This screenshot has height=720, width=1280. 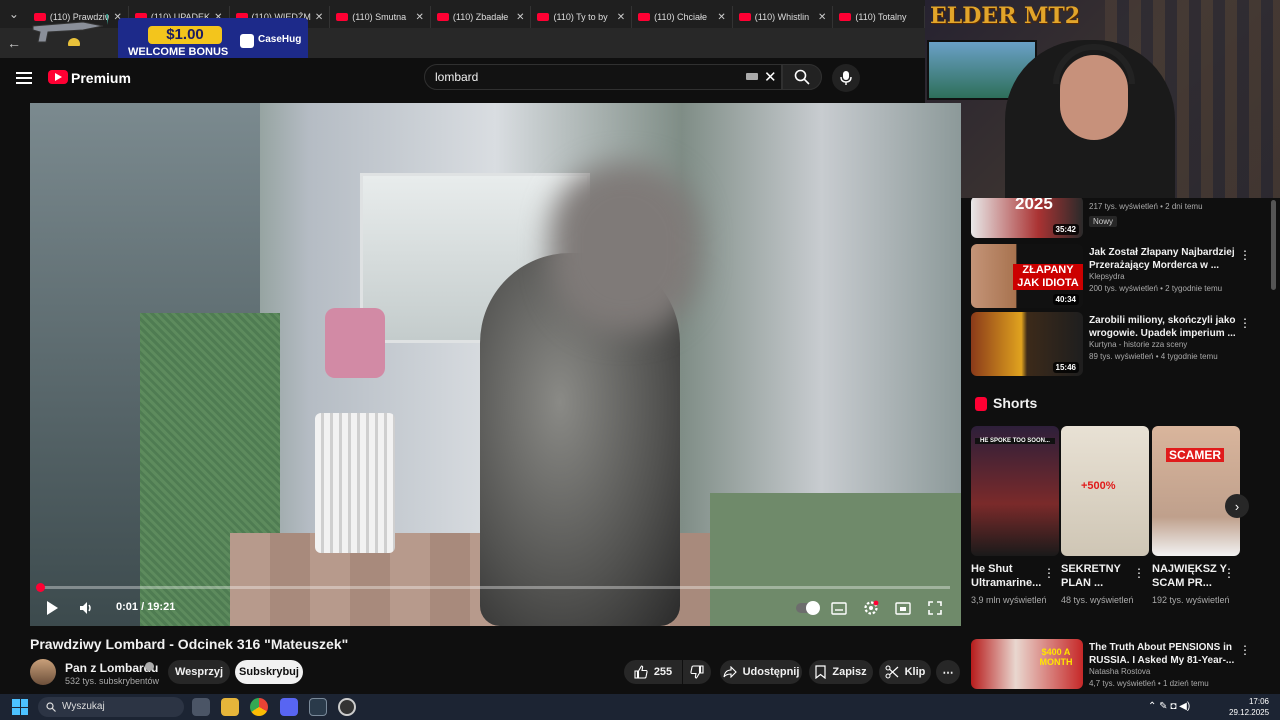 I want to click on microphone-icon, so click(x=846, y=78).